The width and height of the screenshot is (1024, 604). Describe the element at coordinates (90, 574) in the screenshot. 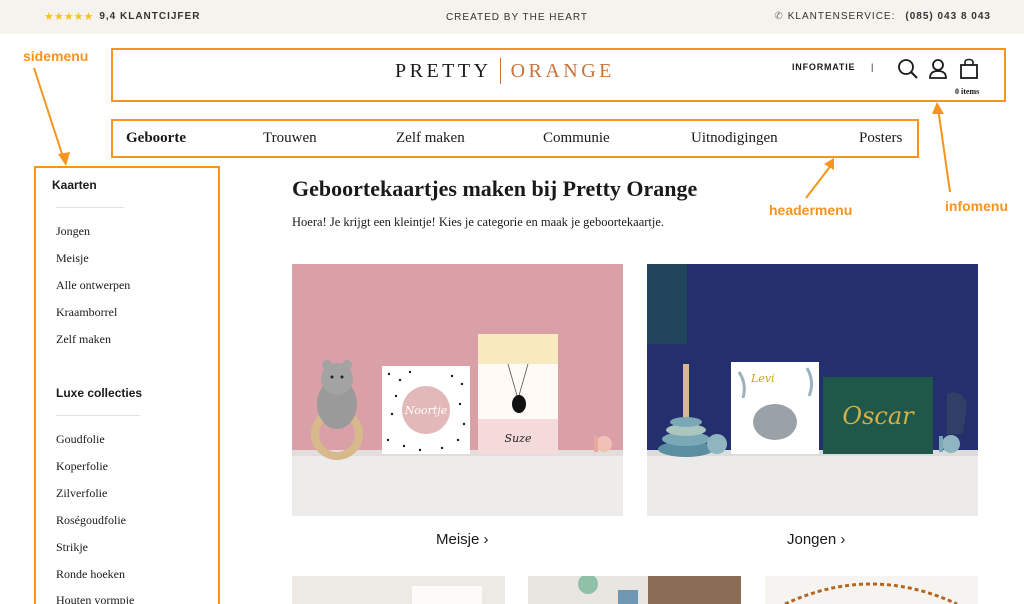

I see `sidebar-link-ronde-hoeken: Ronde hoeken` at that location.